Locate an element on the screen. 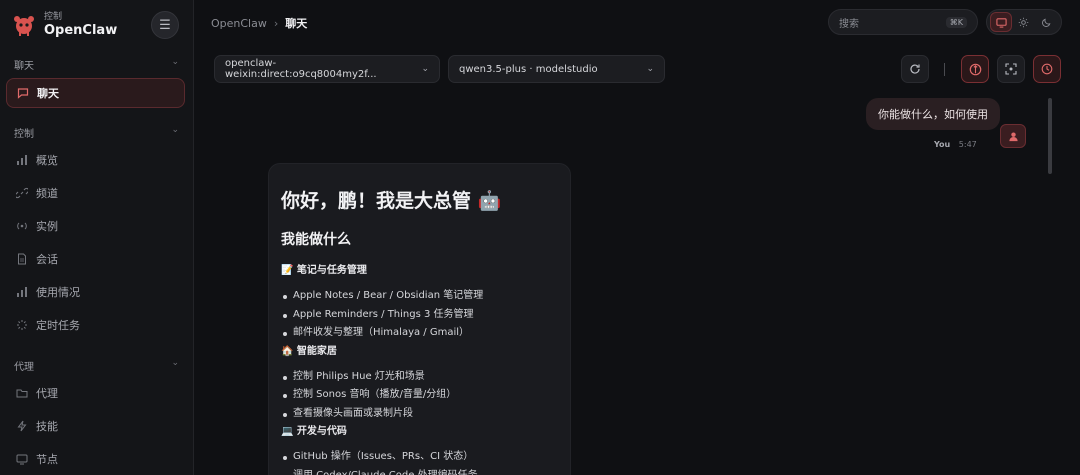 This screenshot has width=1080, height=475. theme-switcher is located at coordinates (1024, 22).